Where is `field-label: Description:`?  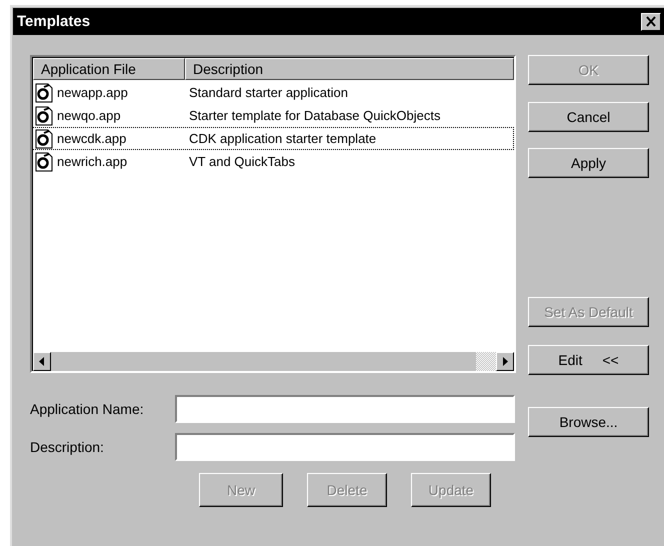
field-label: Description: is located at coordinates (67, 447).